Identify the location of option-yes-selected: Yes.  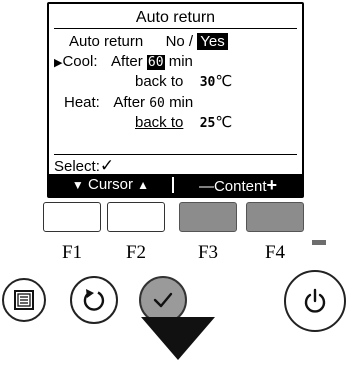
(212, 41).